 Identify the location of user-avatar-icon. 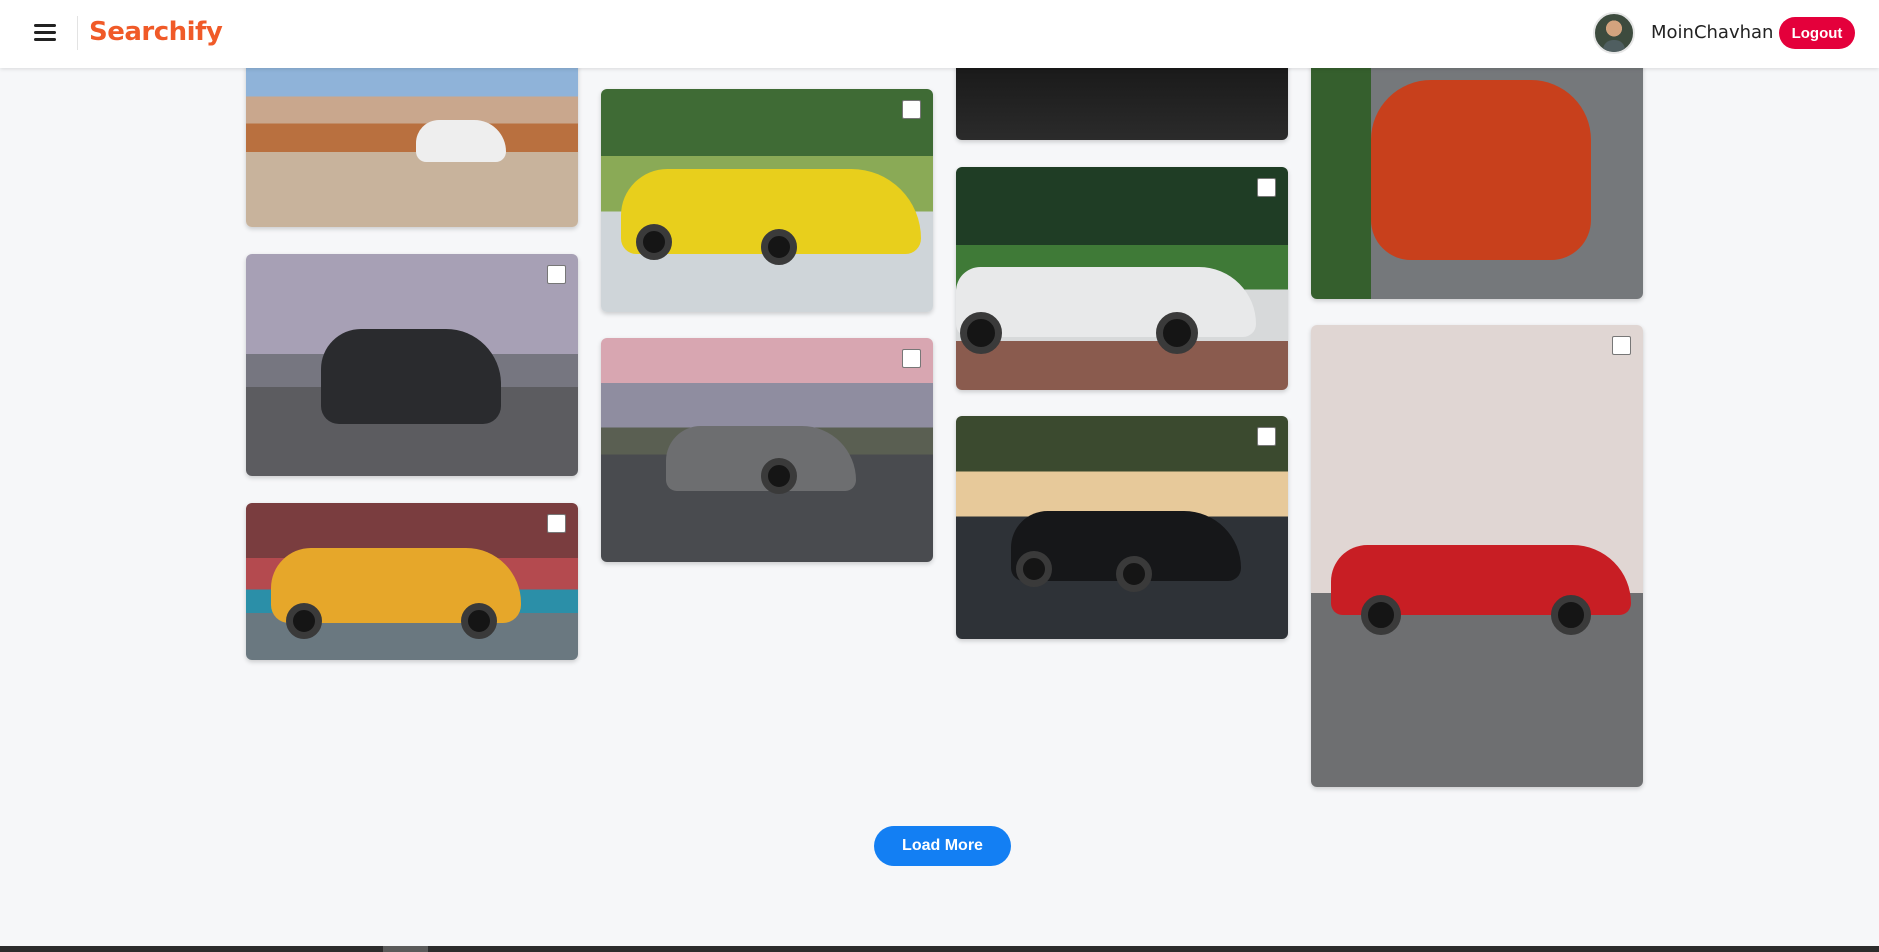
(1614, 33).